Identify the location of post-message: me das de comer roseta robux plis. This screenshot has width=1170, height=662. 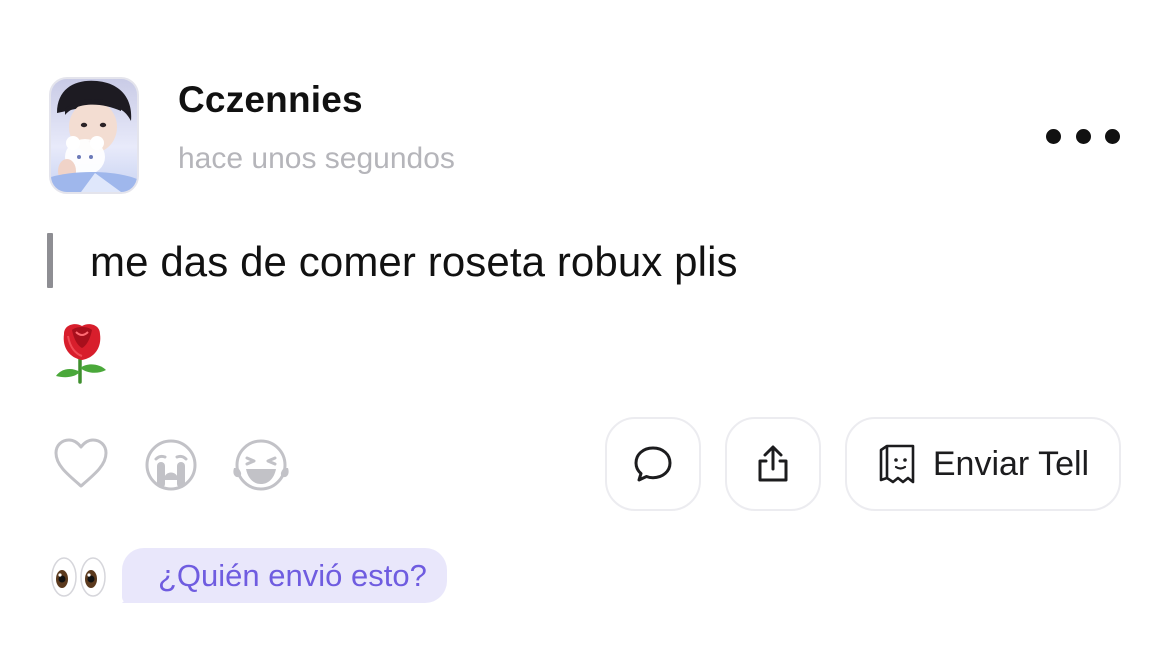
(414, 261).